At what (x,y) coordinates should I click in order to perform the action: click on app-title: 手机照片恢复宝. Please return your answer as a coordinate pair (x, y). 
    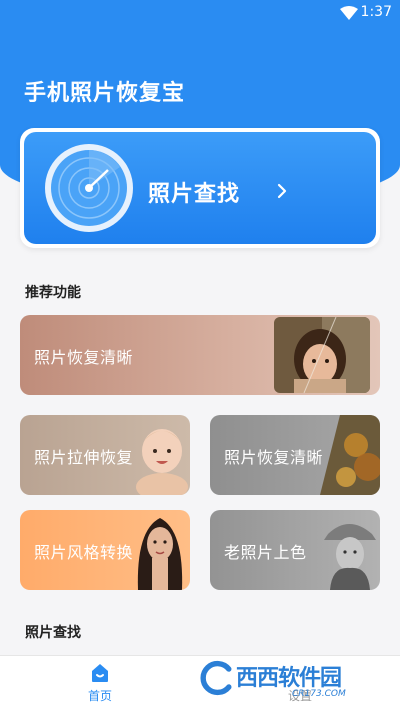
    Looking at the image, I should click on (105, 93).